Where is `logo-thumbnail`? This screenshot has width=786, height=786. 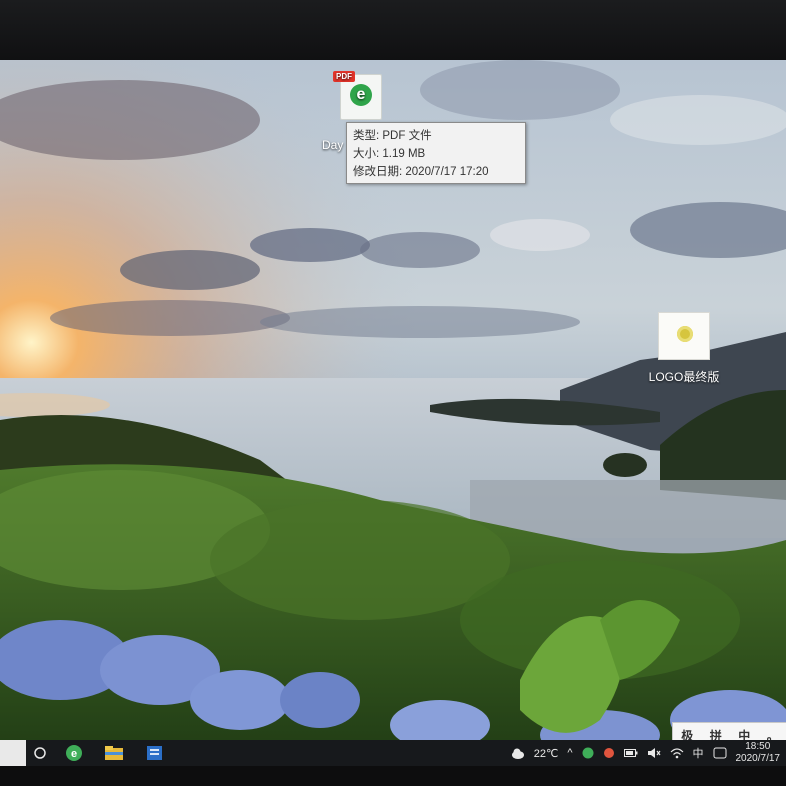 logo-thumbnail is located at coordinates (685, 334).